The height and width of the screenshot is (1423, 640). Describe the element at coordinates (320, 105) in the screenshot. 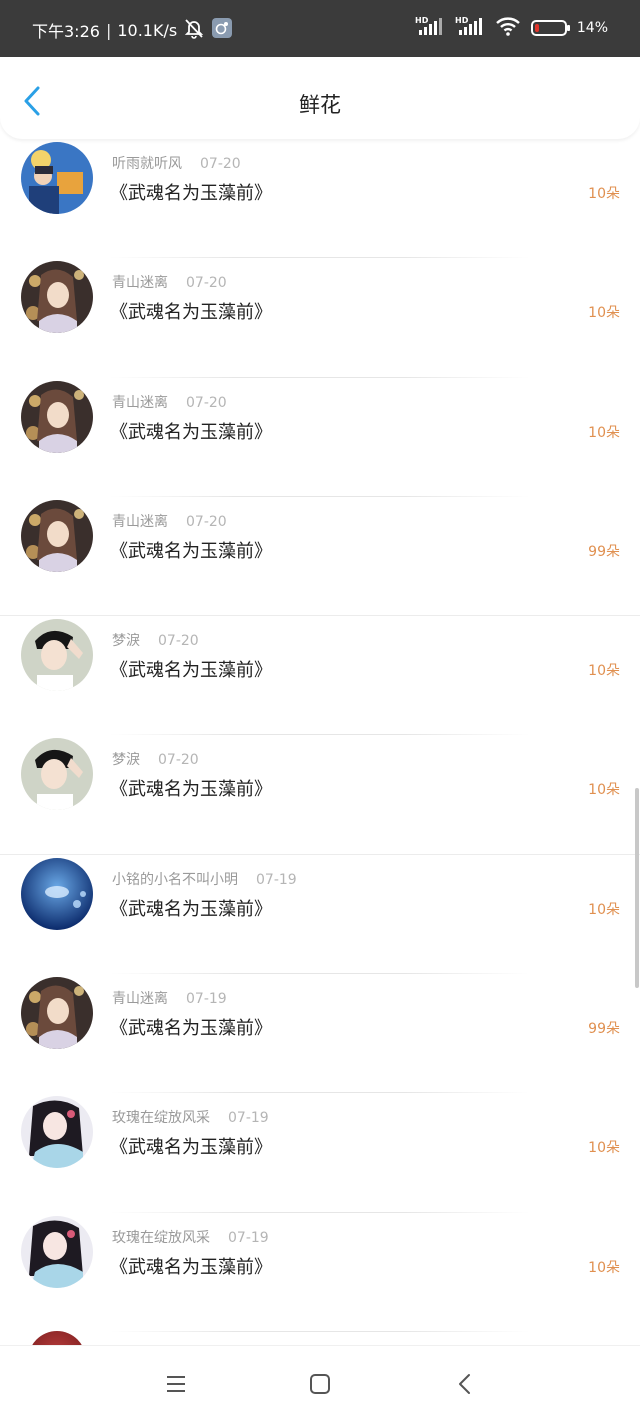

I see `page-title: 鲜花` at that location.